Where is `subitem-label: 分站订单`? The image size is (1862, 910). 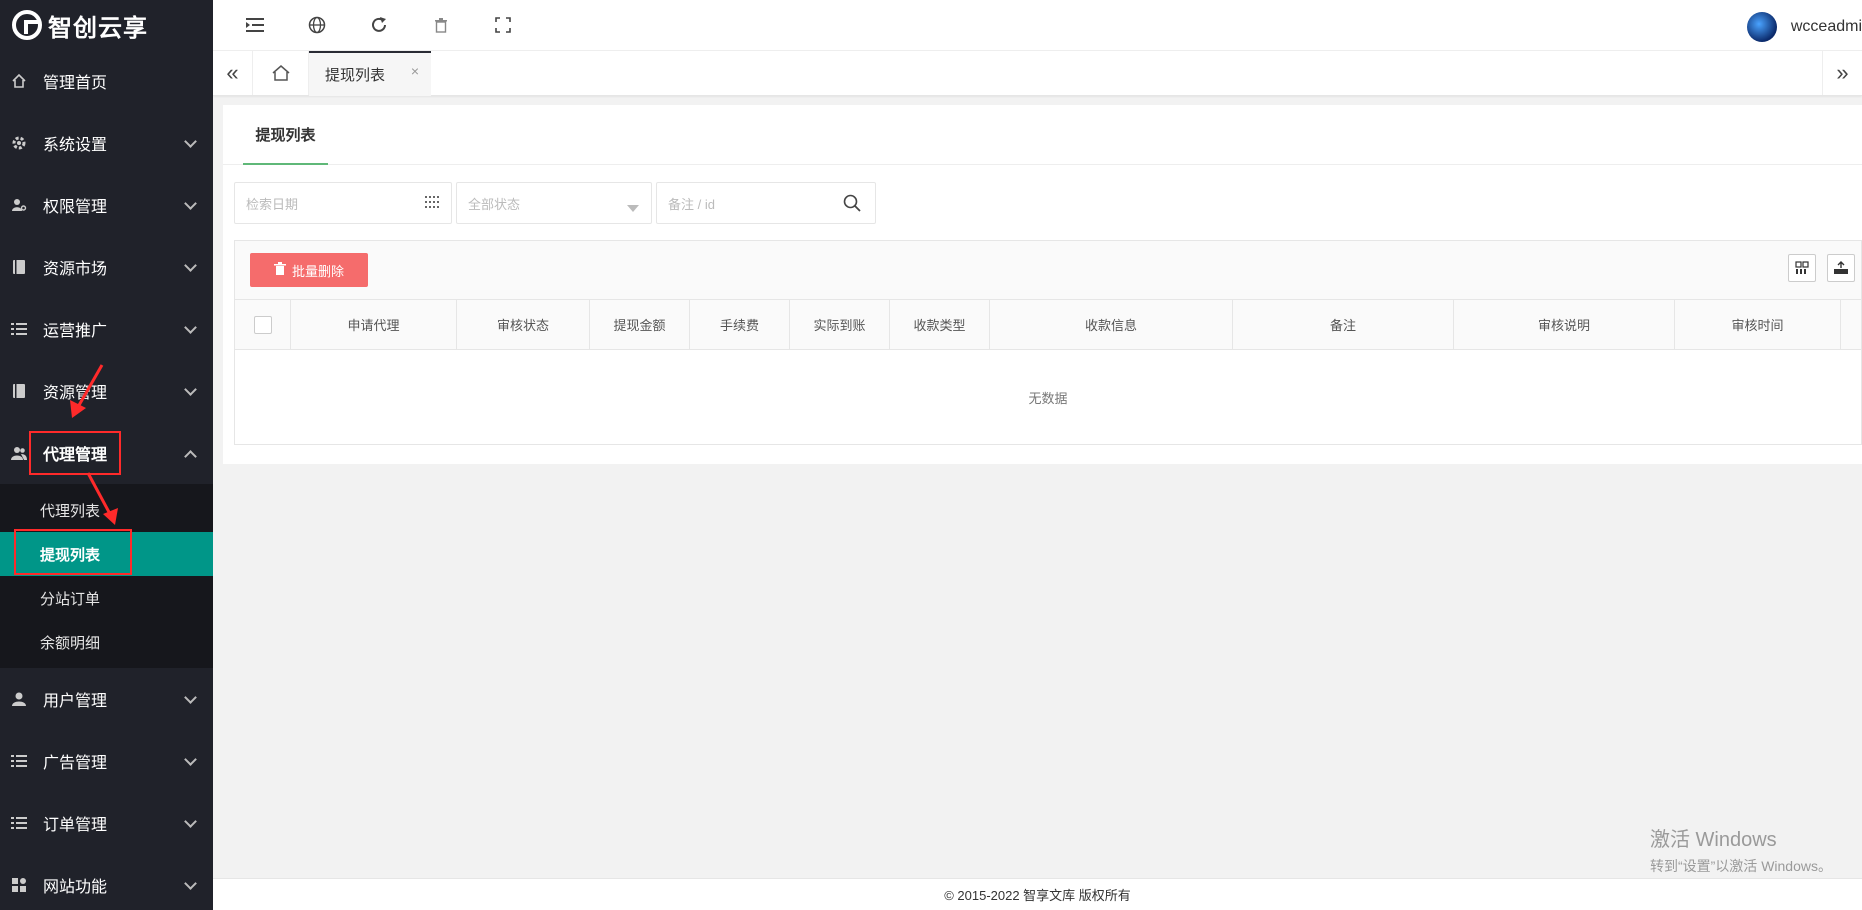 subitem-label: 分站订单 is located at coordinates (70, 599).